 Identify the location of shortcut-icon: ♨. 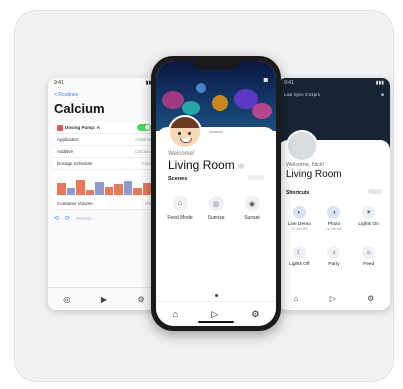
(369, 252).